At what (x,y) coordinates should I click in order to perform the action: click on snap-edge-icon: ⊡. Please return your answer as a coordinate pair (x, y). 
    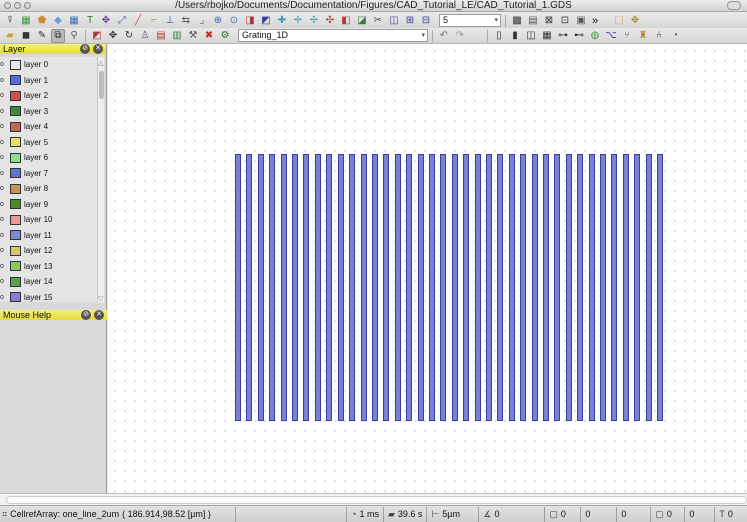
    Looking at the image, I should click on (565, 21).